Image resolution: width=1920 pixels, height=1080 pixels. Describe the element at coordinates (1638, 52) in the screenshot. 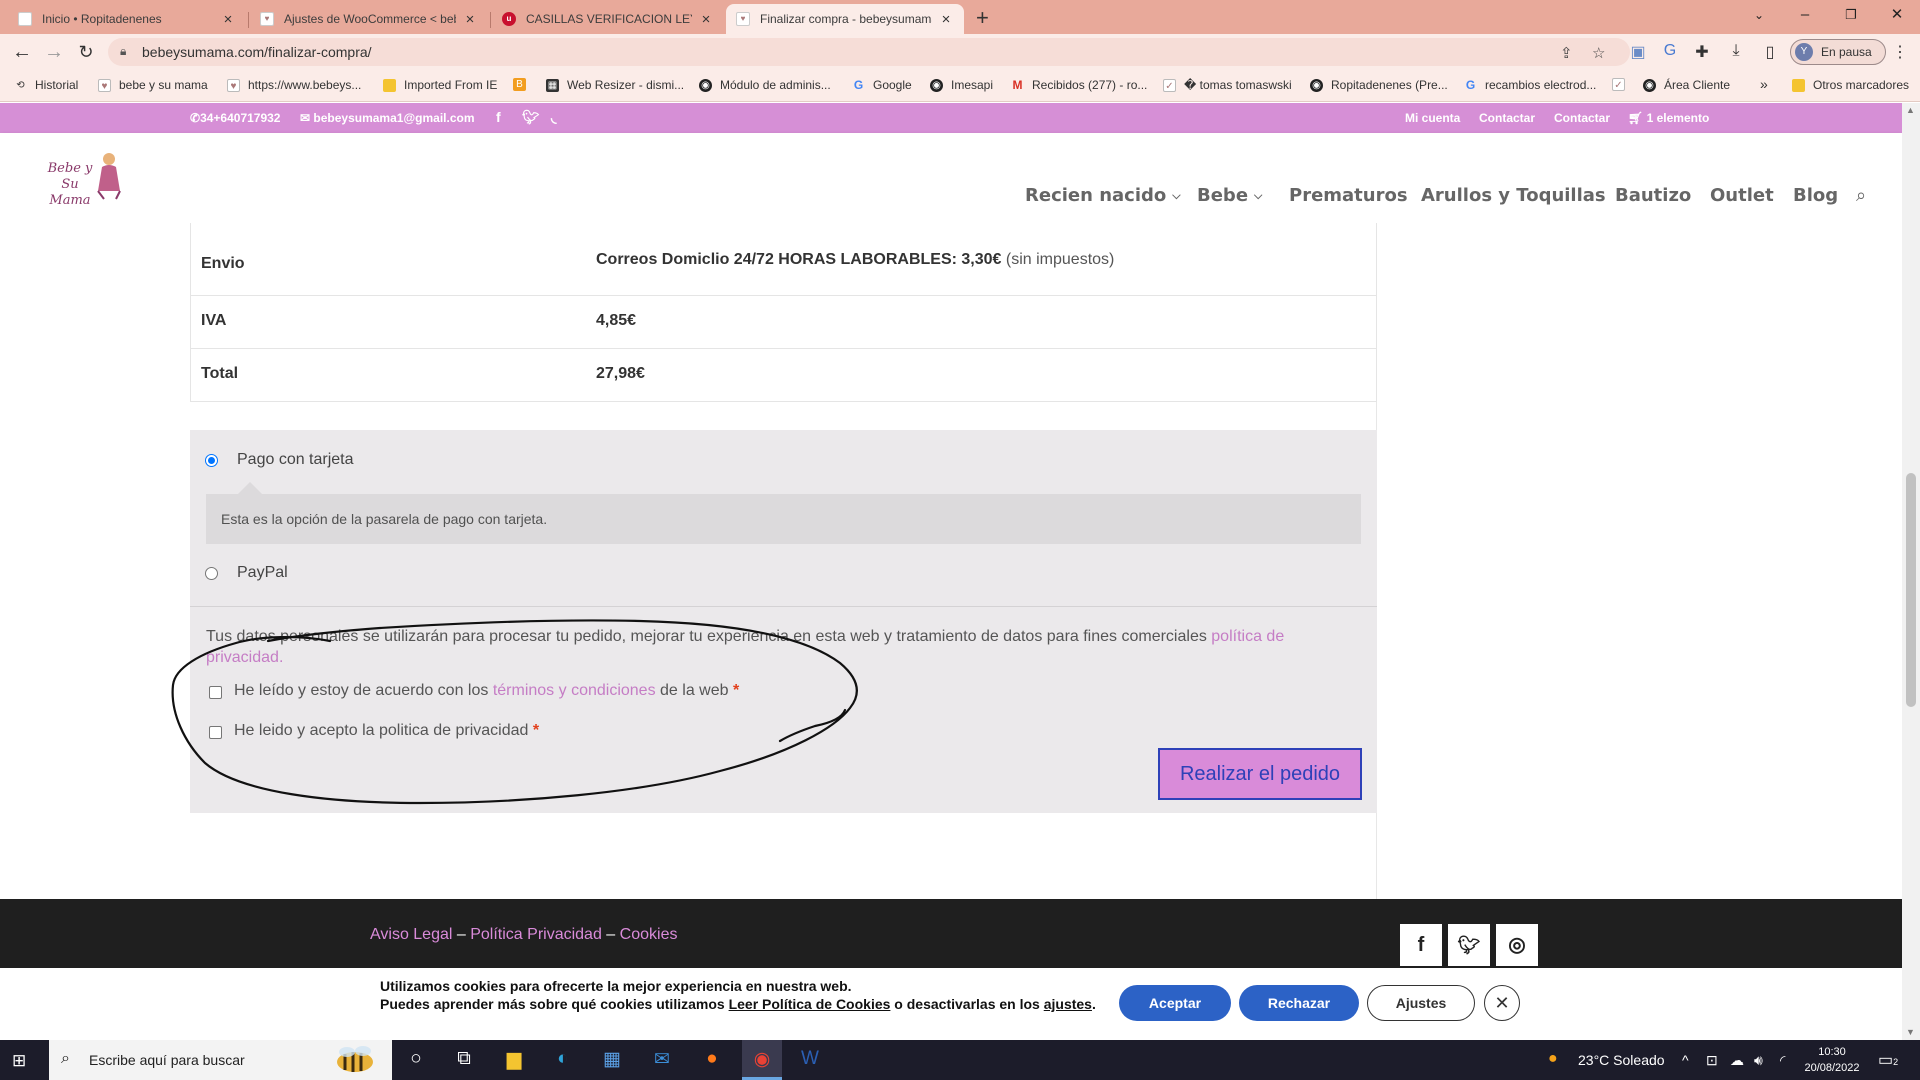

I see `extension-icon: ▣` at that location.